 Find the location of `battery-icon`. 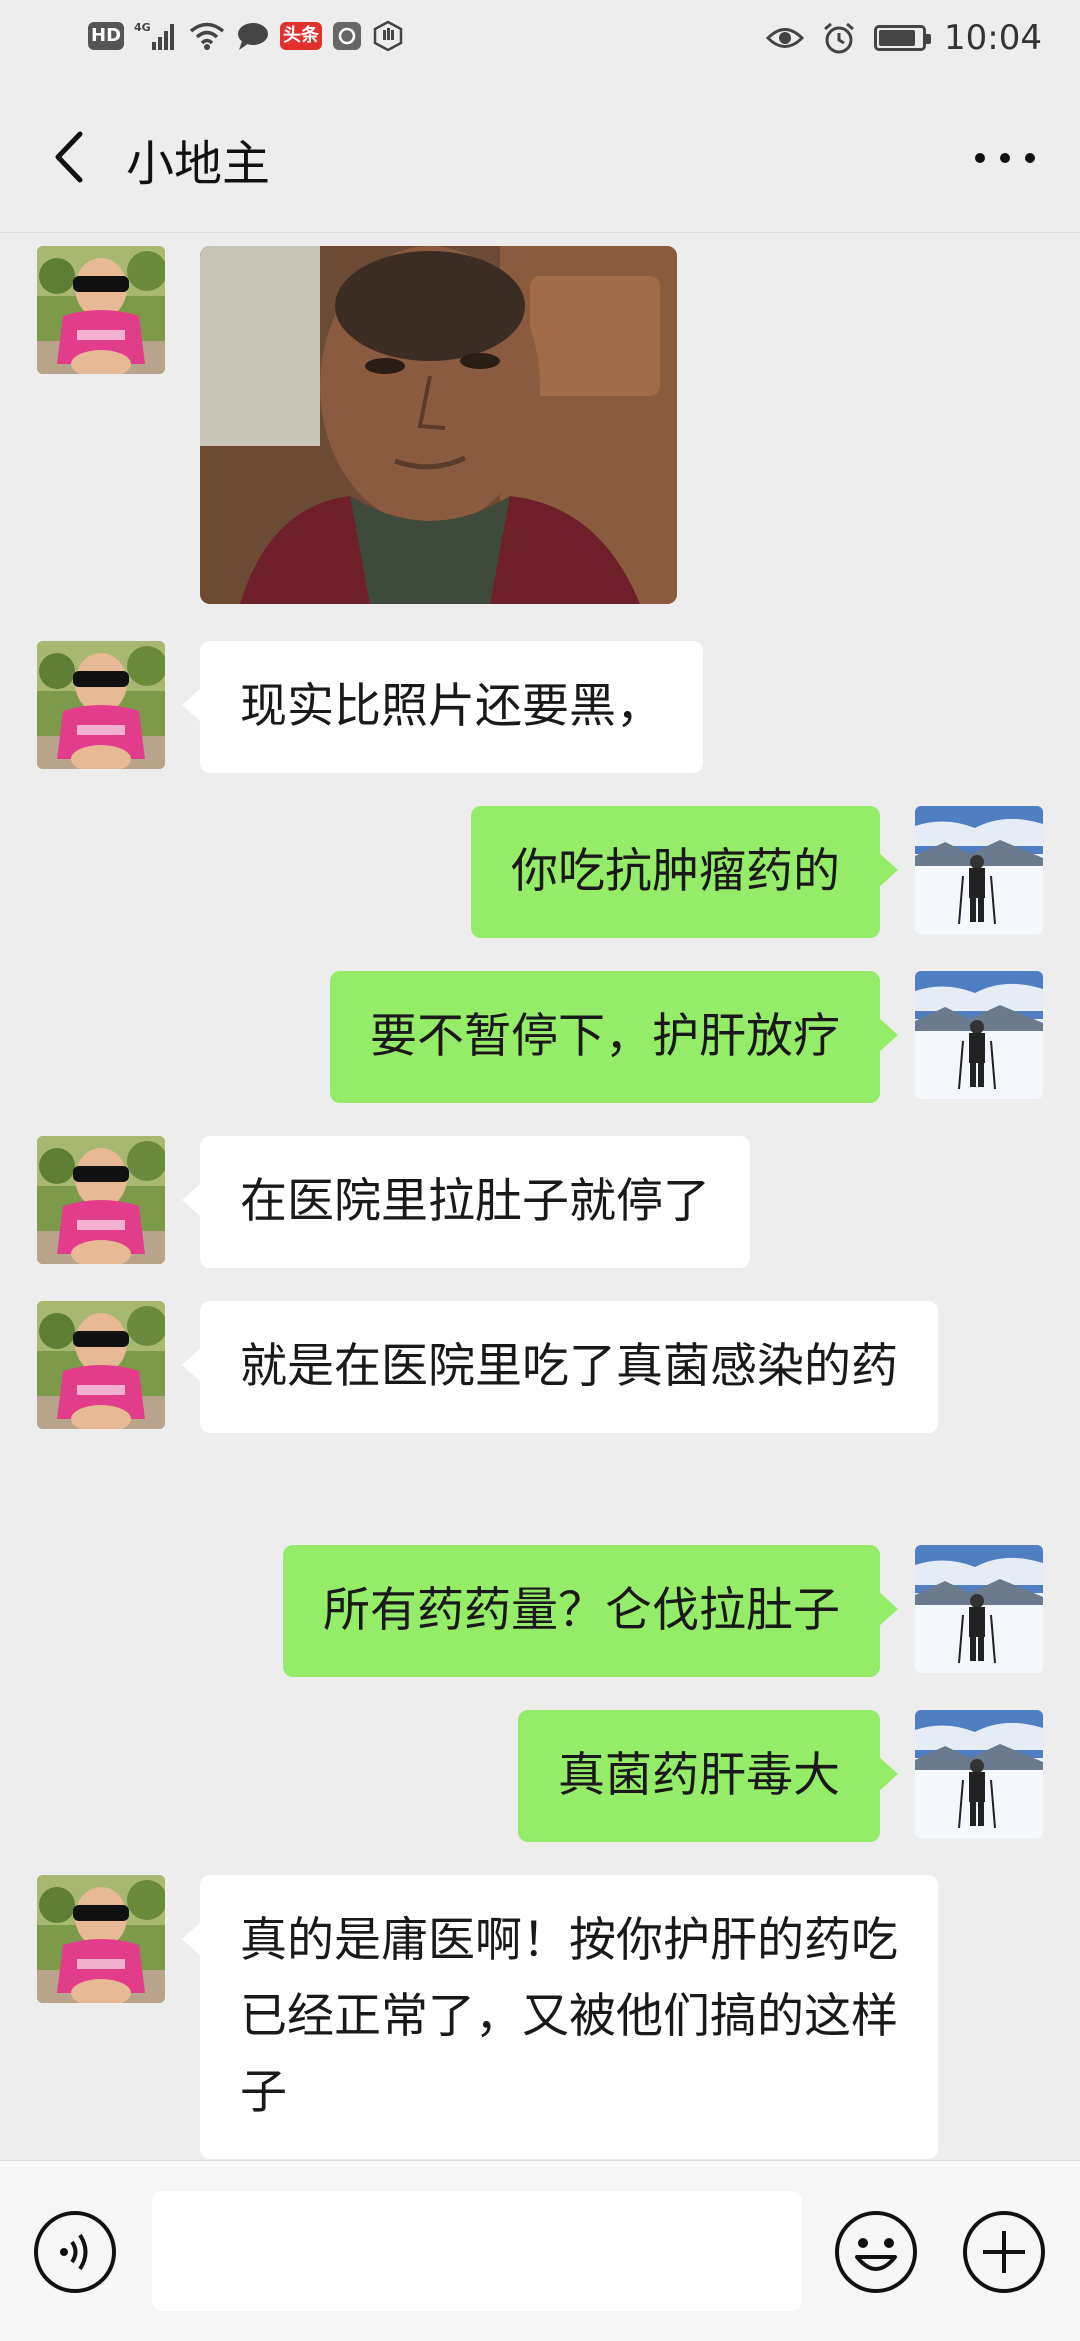

battery-icon is located at coordinates (903, 38).